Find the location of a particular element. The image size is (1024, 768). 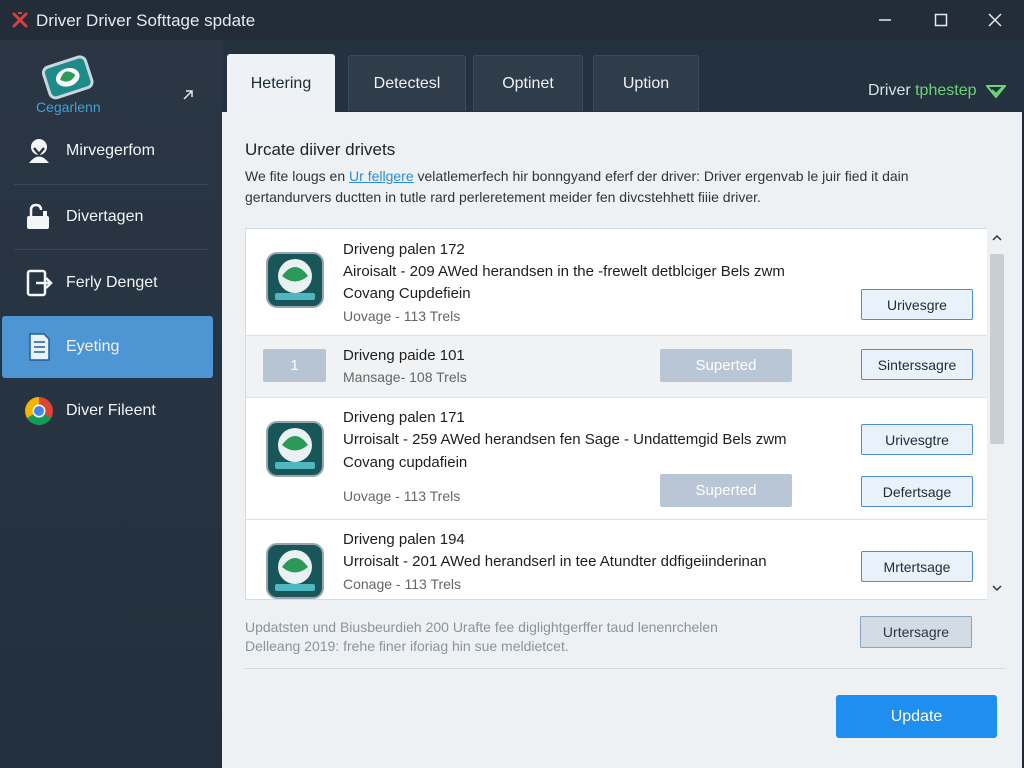

footer-action-button: Urtersagre is located at coordinates (916, 632).